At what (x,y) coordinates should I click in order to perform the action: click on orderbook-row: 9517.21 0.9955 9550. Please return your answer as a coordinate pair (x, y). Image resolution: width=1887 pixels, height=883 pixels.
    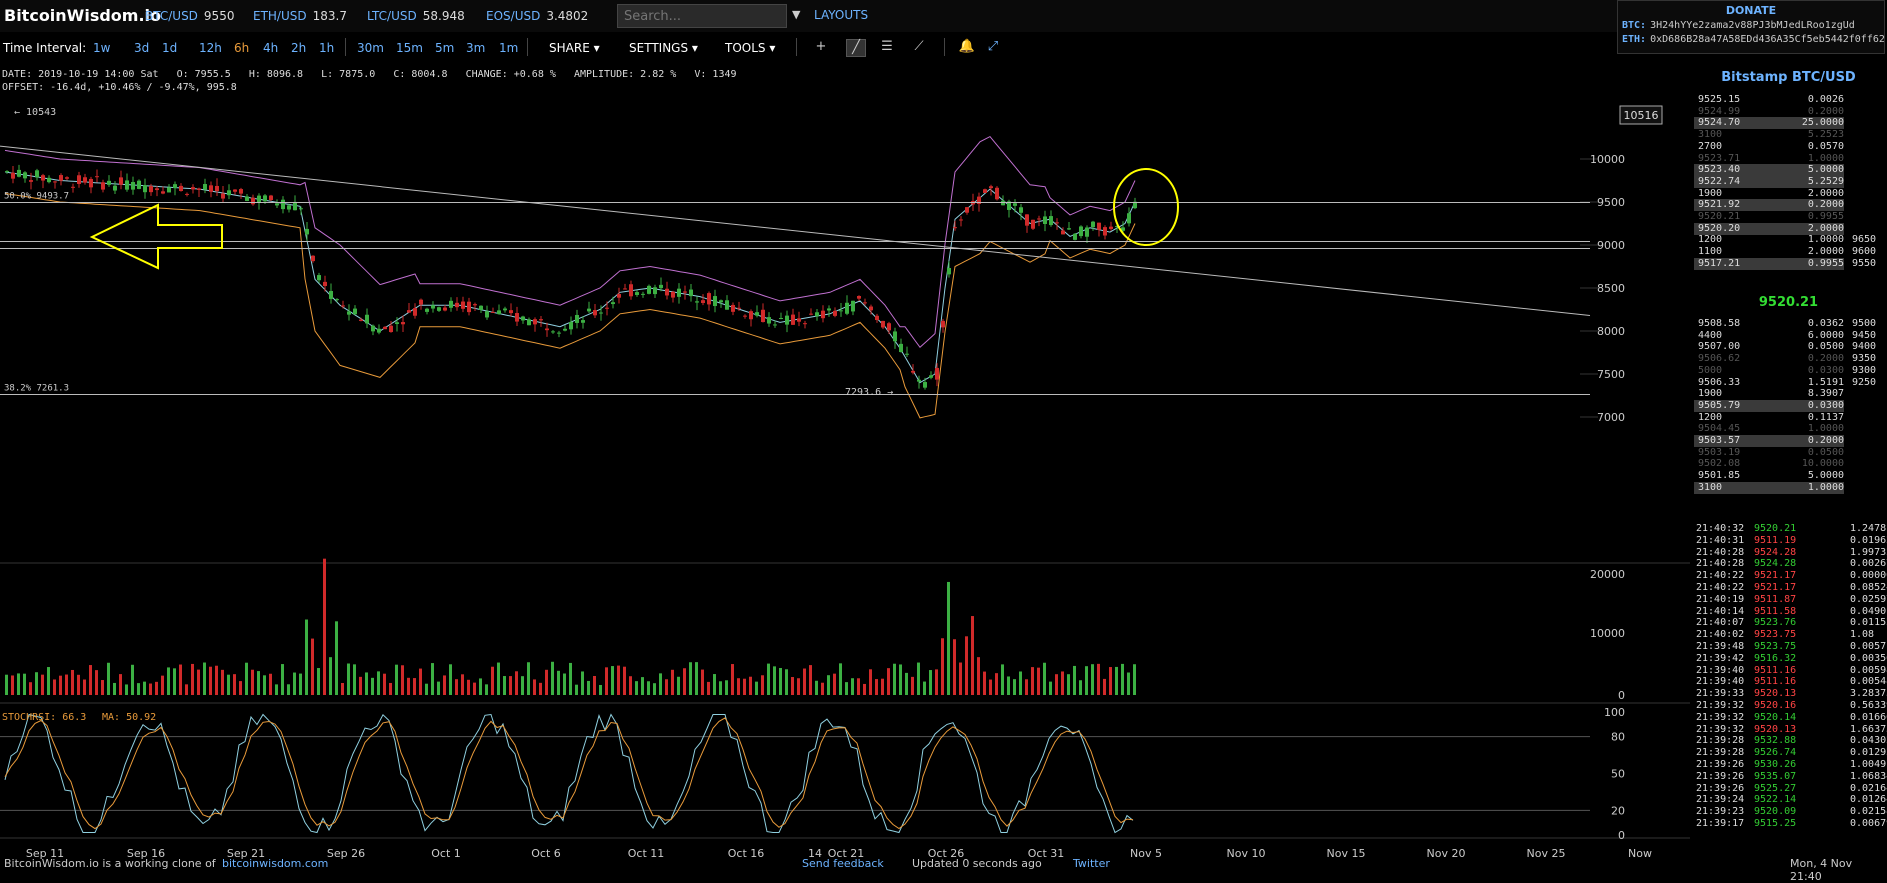
    Looking at the image, I should click on (1789, 263).